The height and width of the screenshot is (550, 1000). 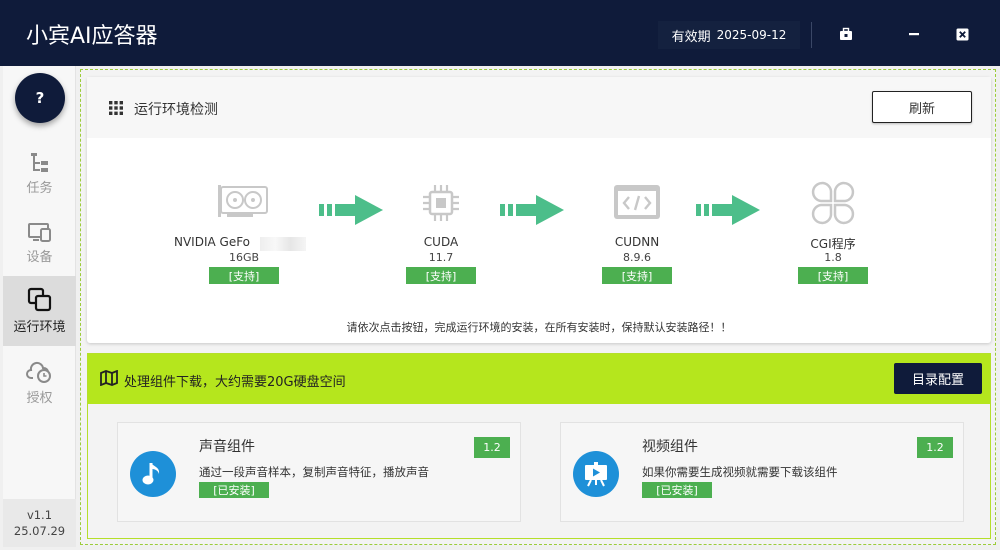 What do you see at coordinates (227, 447) in the screenshot?
I see `component-name: 声音组件` at bounding box center [227, 447].